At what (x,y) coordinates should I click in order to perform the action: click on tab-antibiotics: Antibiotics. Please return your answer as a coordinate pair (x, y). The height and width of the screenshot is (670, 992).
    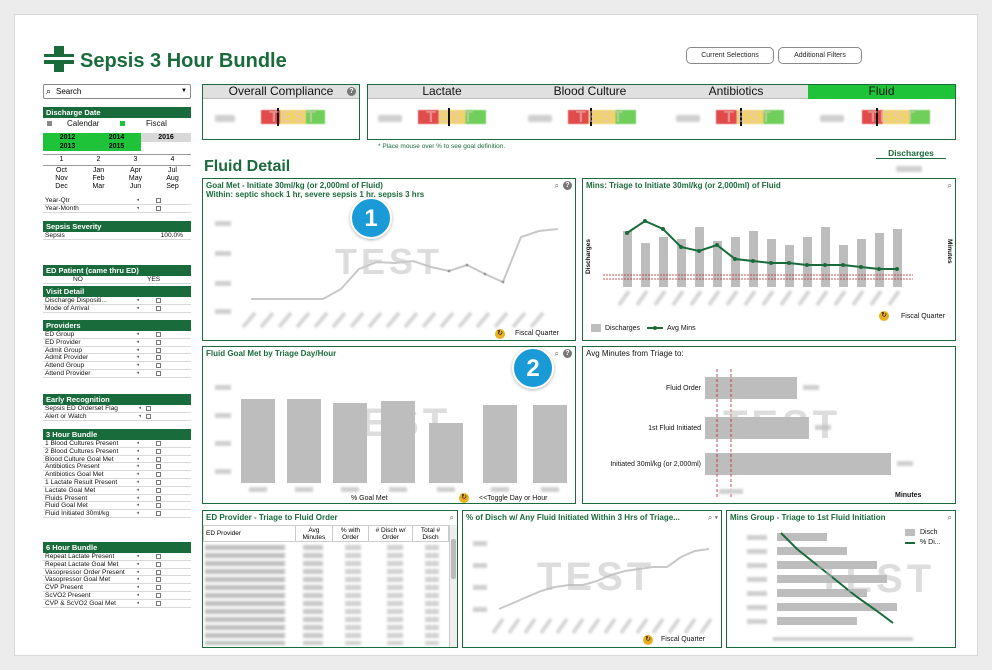
    Looking at the image, I should click on (736, 91).